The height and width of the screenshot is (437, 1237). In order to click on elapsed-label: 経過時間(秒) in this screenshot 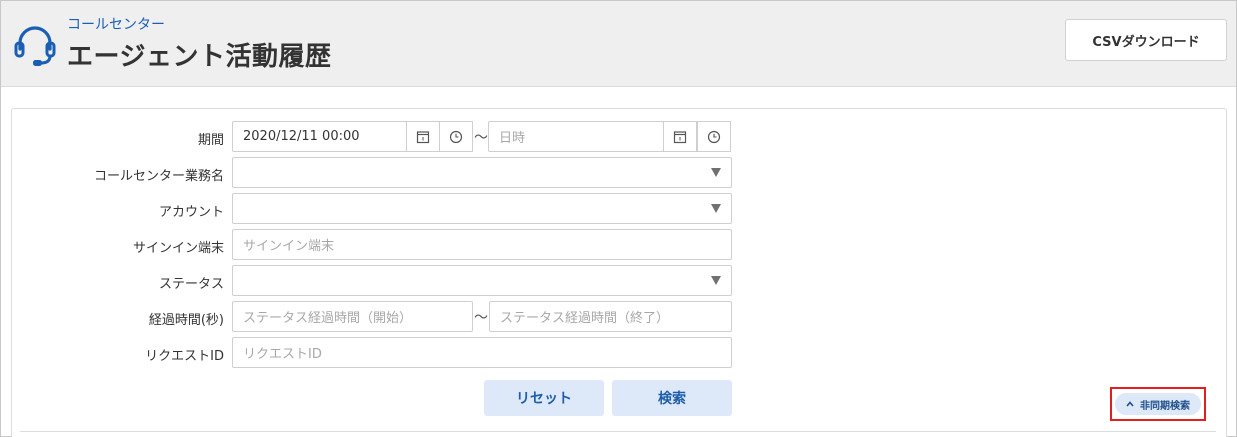, I will do `click(186, 320)`.